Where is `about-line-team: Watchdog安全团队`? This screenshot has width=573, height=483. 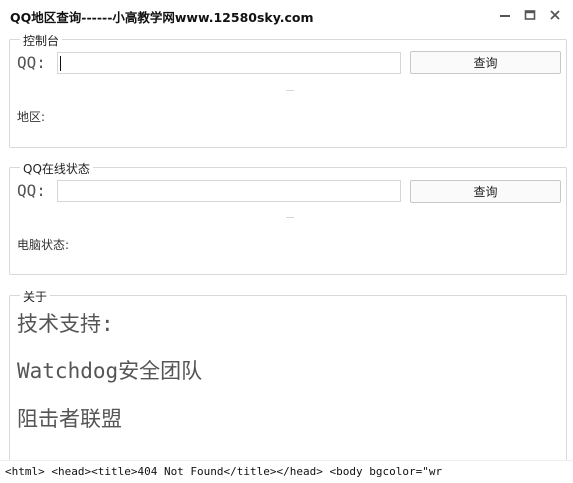
about-line-team: Watchdog安全团队 is located at coordinates (110, 371).